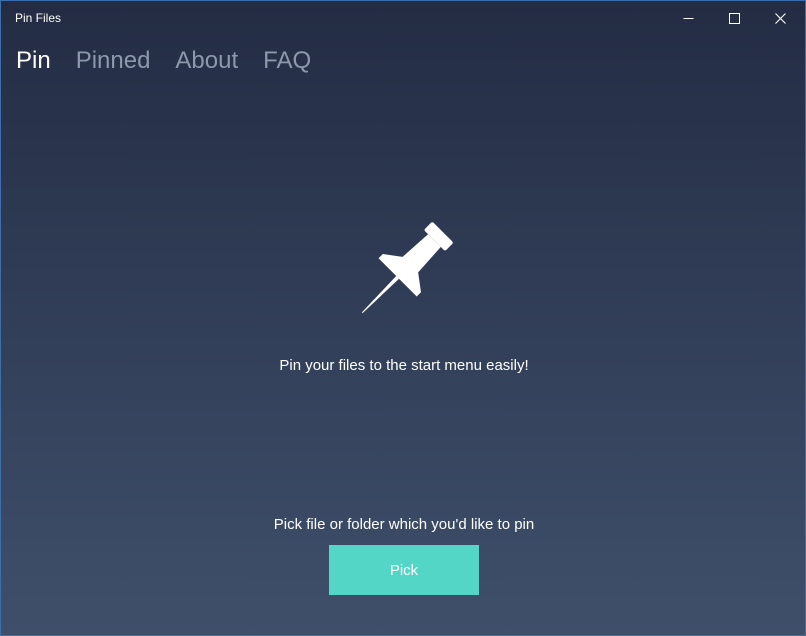 This screenshot has width=806, height=636. Describe the element at coordinates (404, 570) in the screenshot. I see `pick-button: Pick` at that location.